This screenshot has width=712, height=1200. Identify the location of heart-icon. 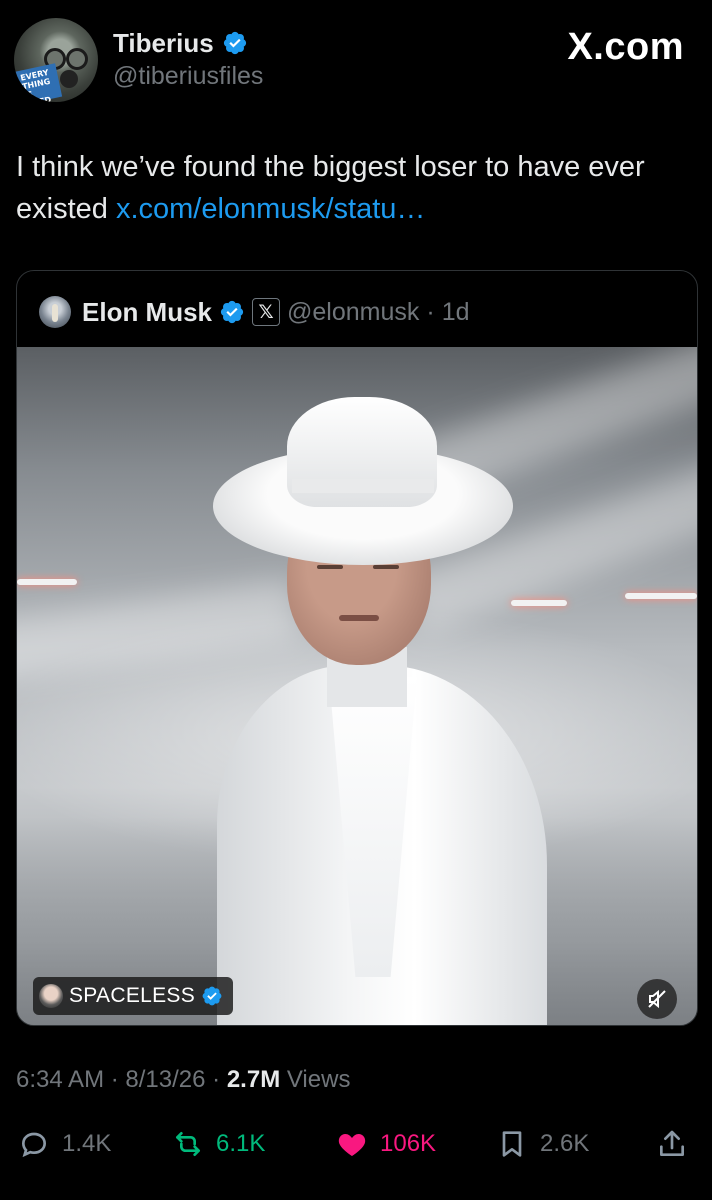
(352, 1145).